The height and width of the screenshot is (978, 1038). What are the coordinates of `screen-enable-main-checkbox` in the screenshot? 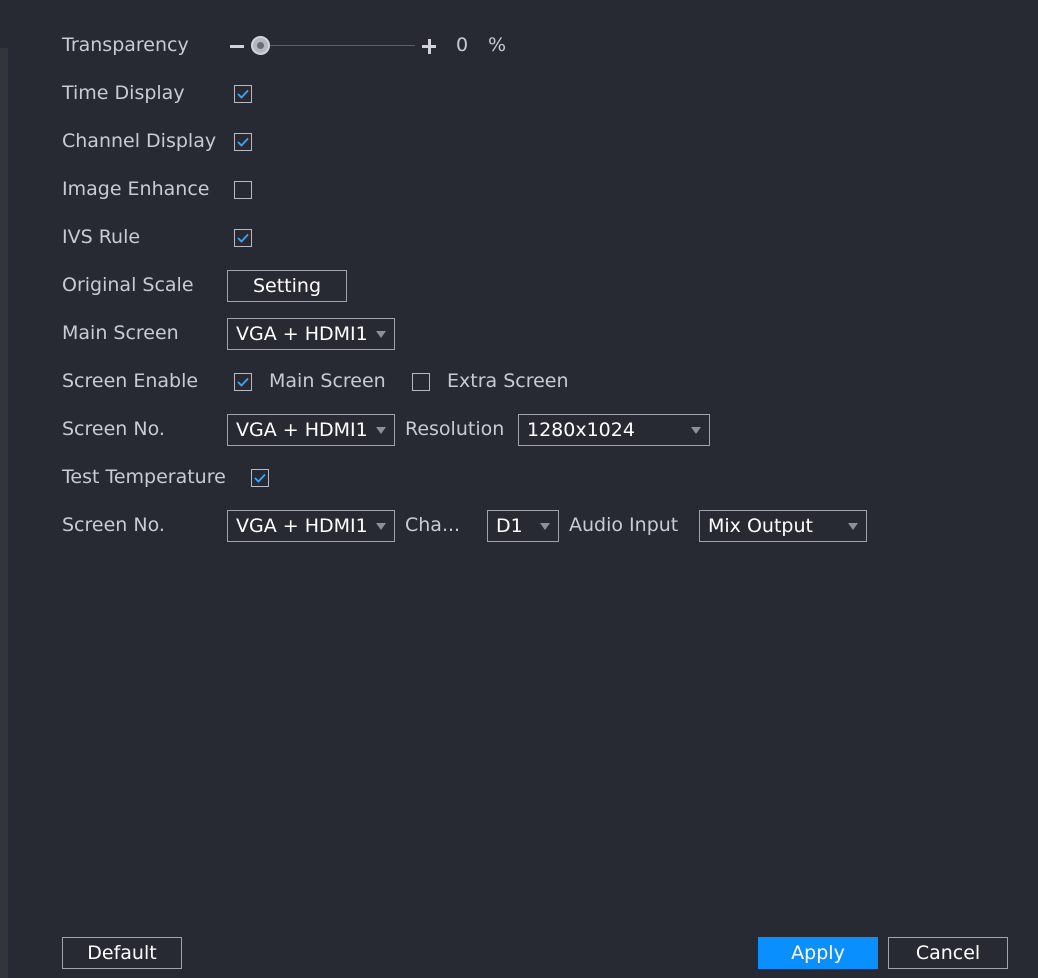 It's located at (243, 382).